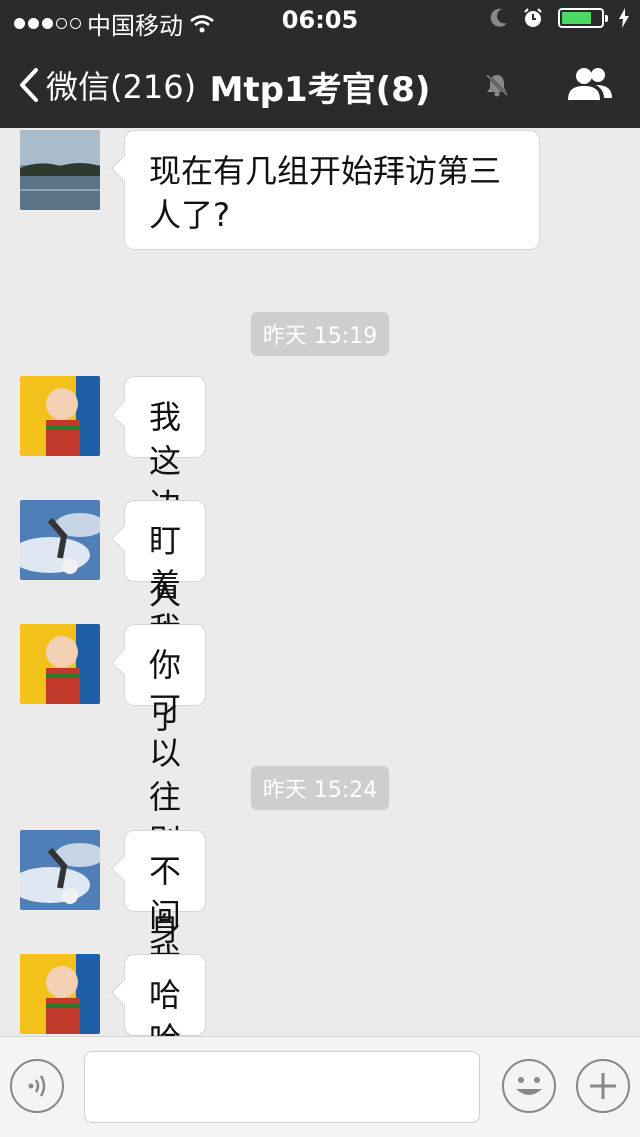 The width and height of the screenshot is (640, 1137). Describe the element at coordinates (624, 18) in the screenshot. I see `charging-icon` at that location.